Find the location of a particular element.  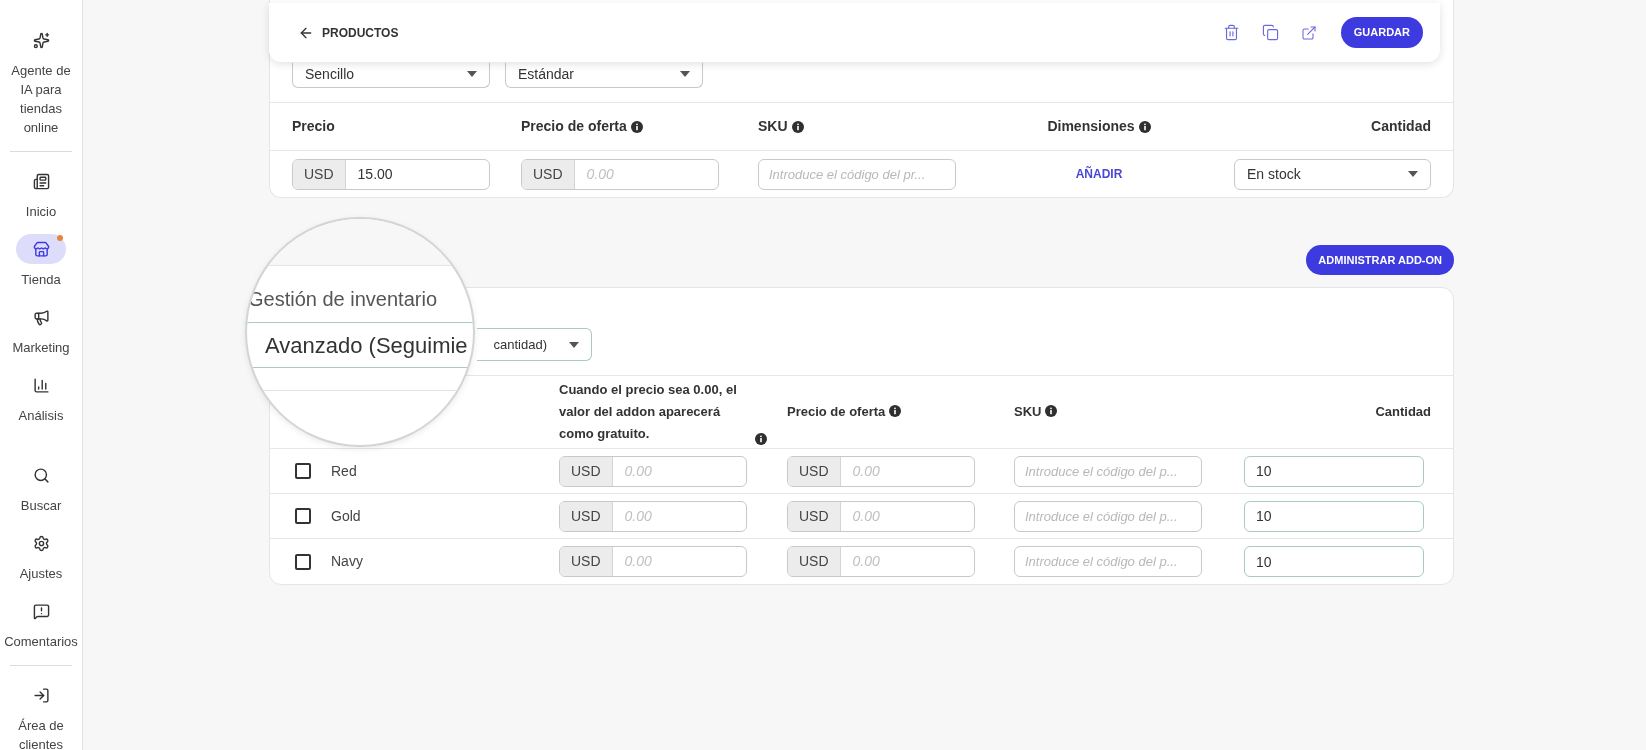

price-input: USD 15.00 is located at coordinates (391, 174).